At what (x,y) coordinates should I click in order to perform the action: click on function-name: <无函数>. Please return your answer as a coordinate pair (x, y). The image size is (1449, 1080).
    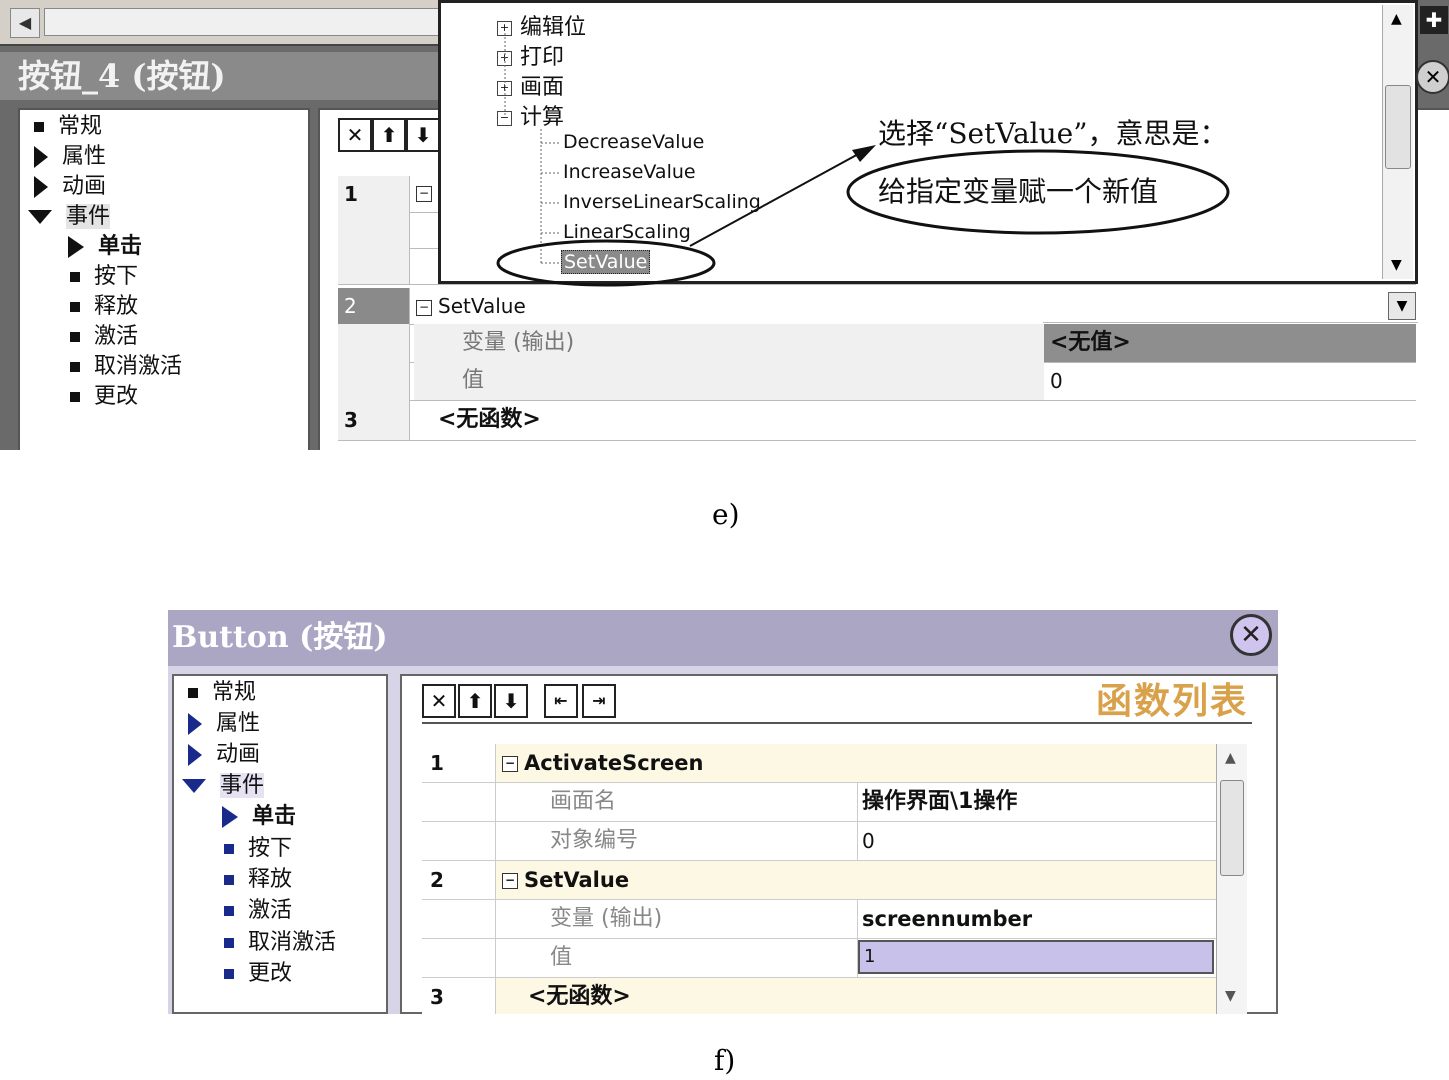
    Looking at the image, I should click on (579, 996).